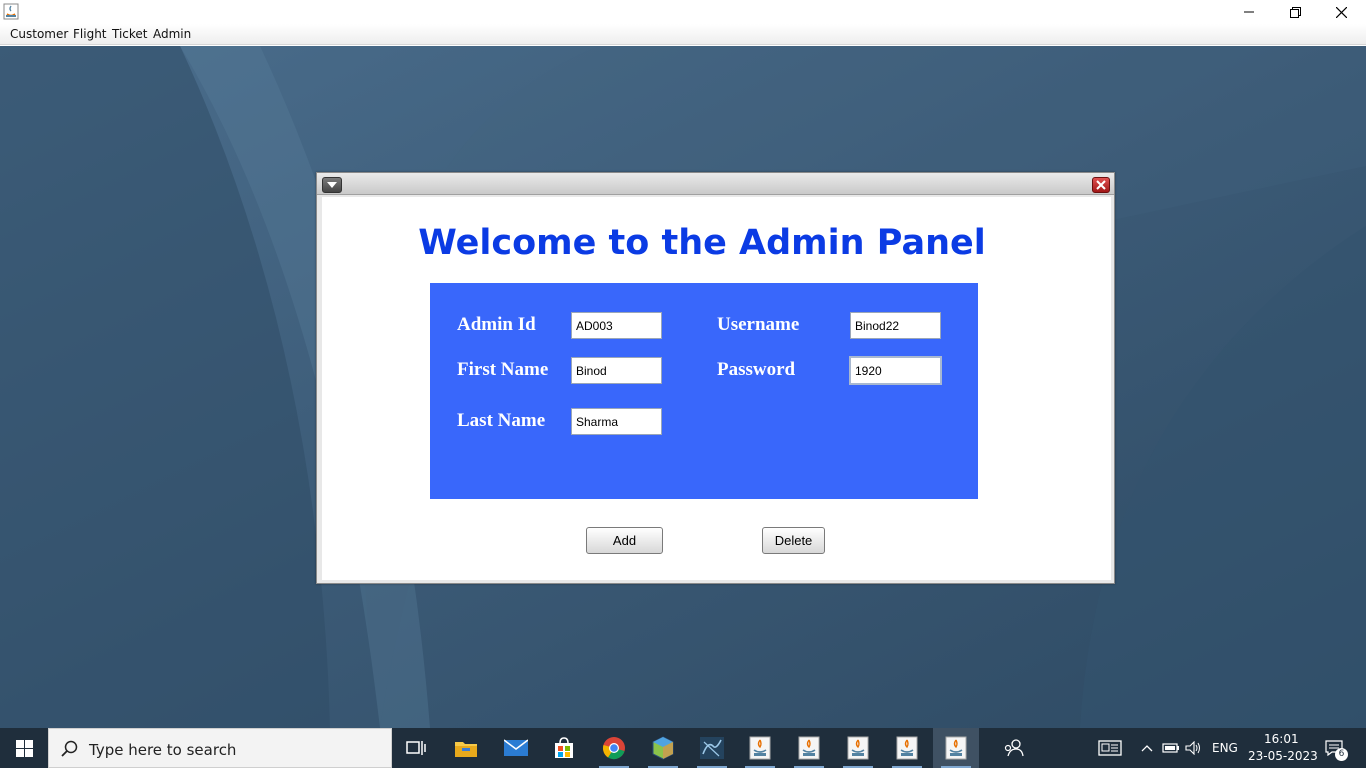 This screenshot has height=768, width=1366. I want to click on mail-icon, so click(516, 747).